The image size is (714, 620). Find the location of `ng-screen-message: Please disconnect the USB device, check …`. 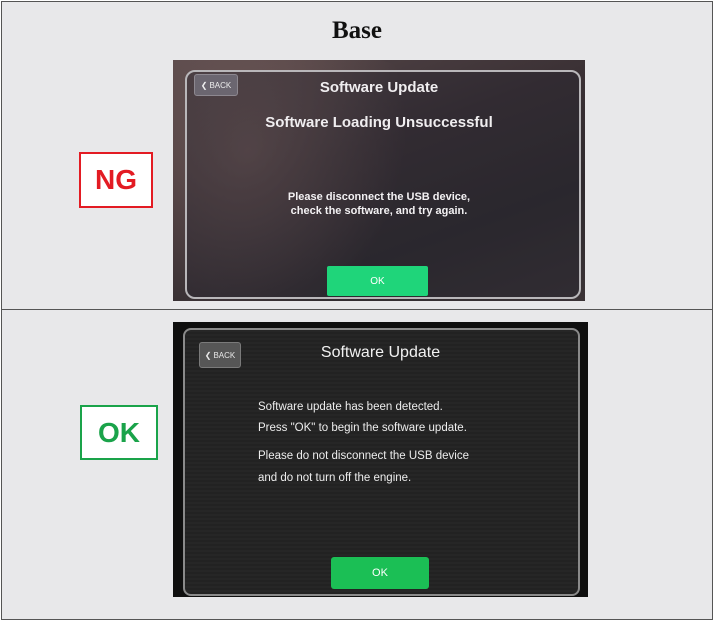

ng-screen-message: Please disconnect the USB device, check … is located at coordinates (379, 204).